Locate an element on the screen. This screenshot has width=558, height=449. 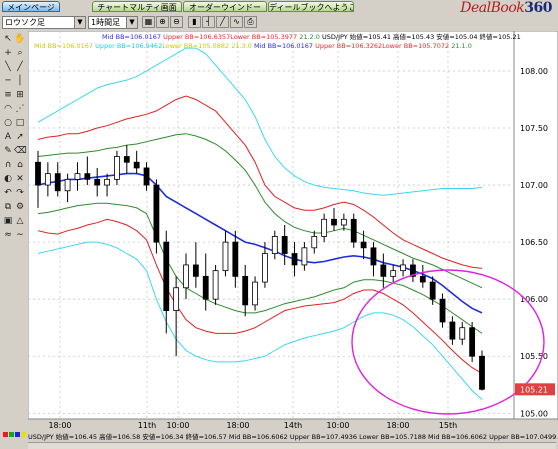
fib-icon: ⊞ is located at coordinates (20, 95).